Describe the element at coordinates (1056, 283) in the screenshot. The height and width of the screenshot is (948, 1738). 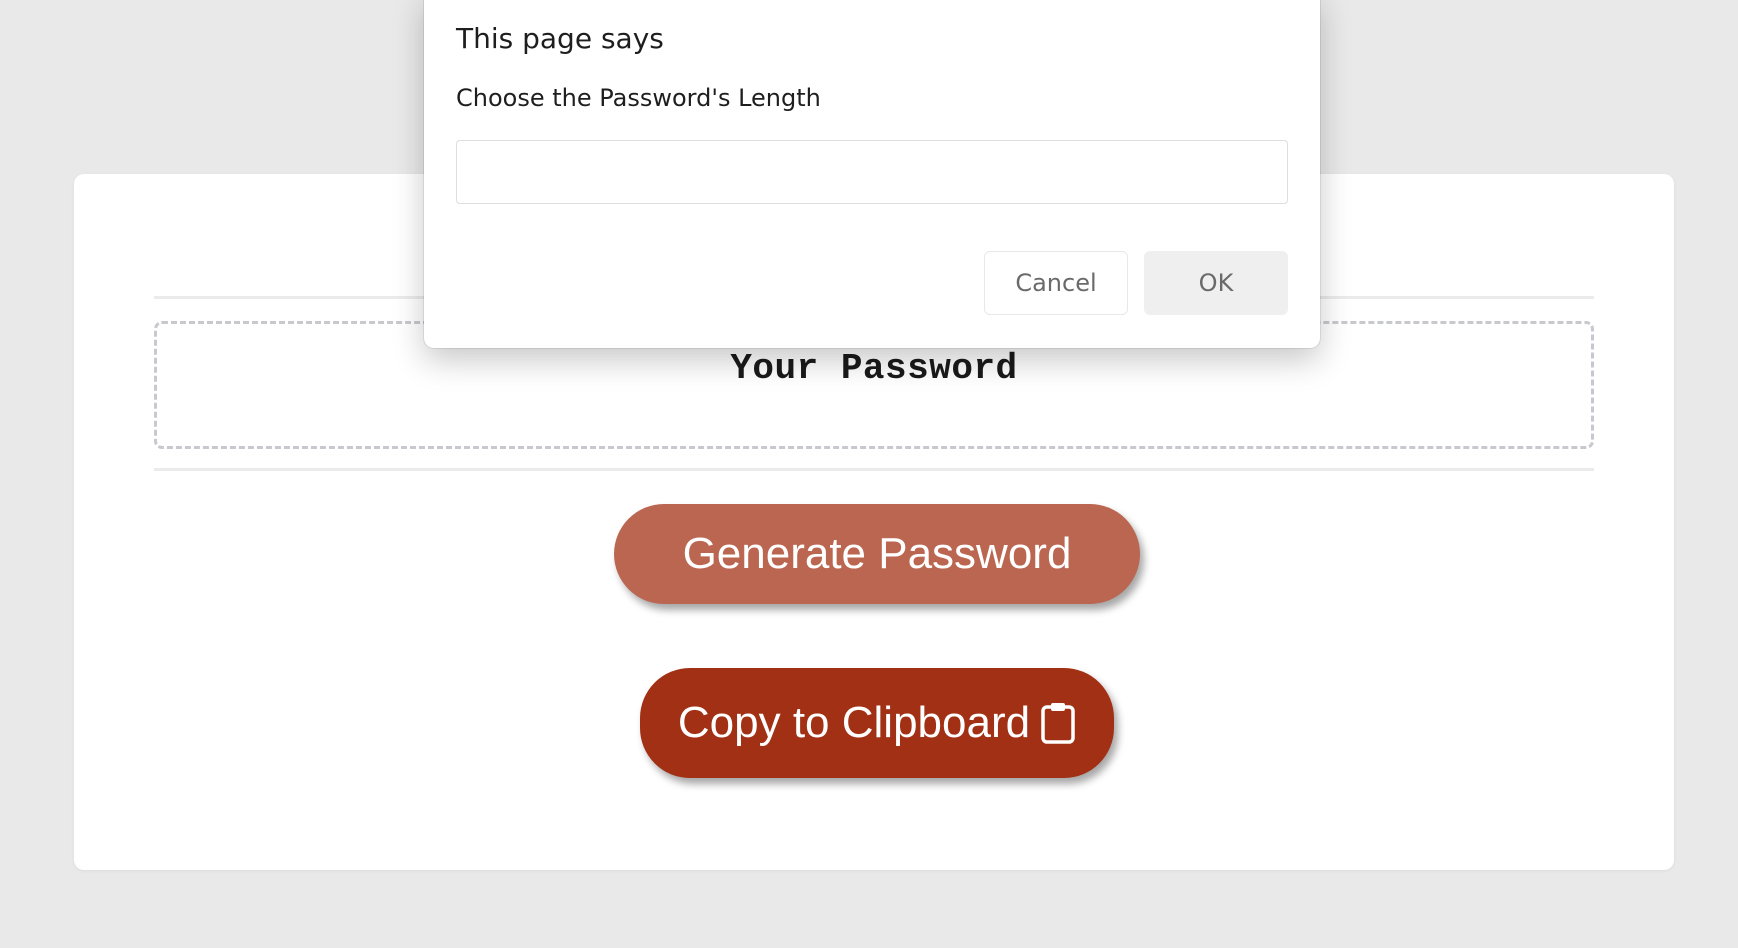
I see `cancel-button: Cancel` at that location.